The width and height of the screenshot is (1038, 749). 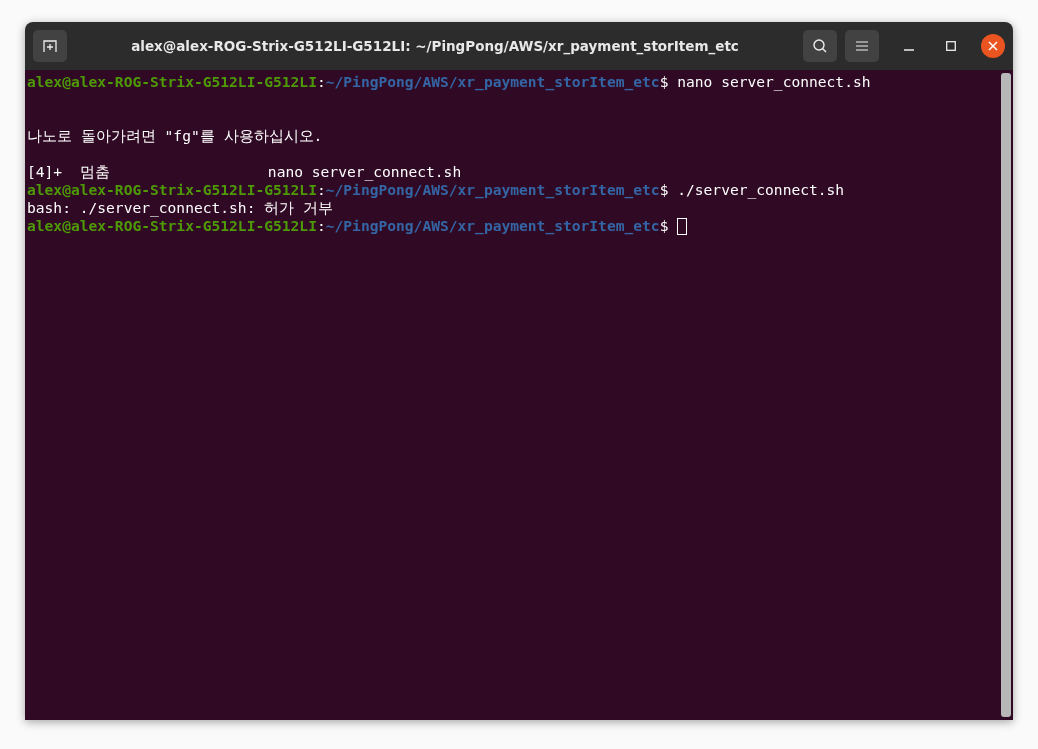 What do you see at coordinates (175, 136) in the screenshot?
I see `output-text: 나노로 돌아가려면 "fg"를 사용하십시오.` at bounding box center [175, 136].